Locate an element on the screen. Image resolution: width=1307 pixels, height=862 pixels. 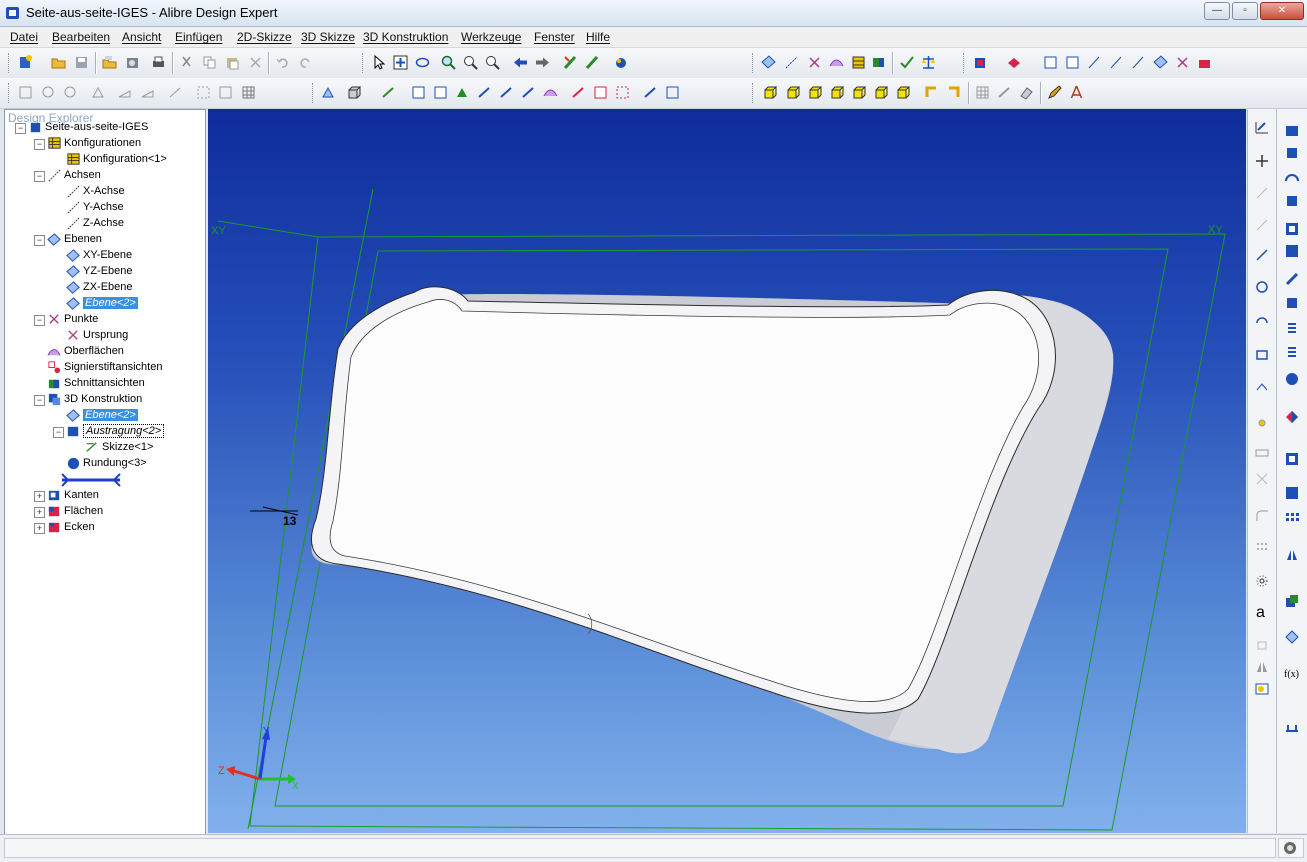
view-normal-to-icon is located at coordinates (931, 92).